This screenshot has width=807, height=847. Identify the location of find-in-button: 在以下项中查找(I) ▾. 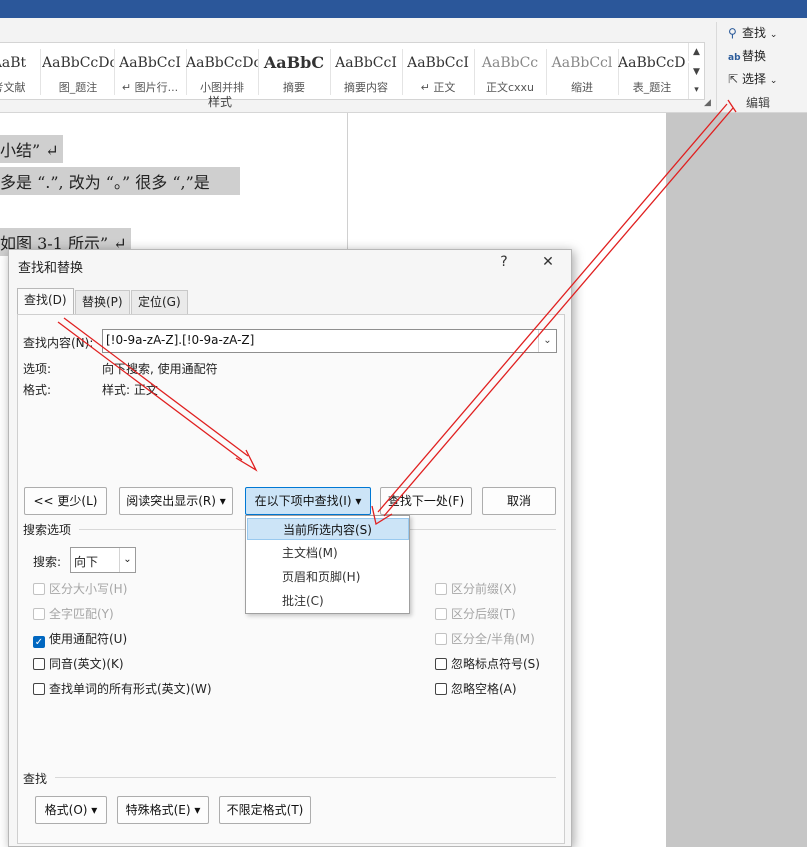
(308, 501).